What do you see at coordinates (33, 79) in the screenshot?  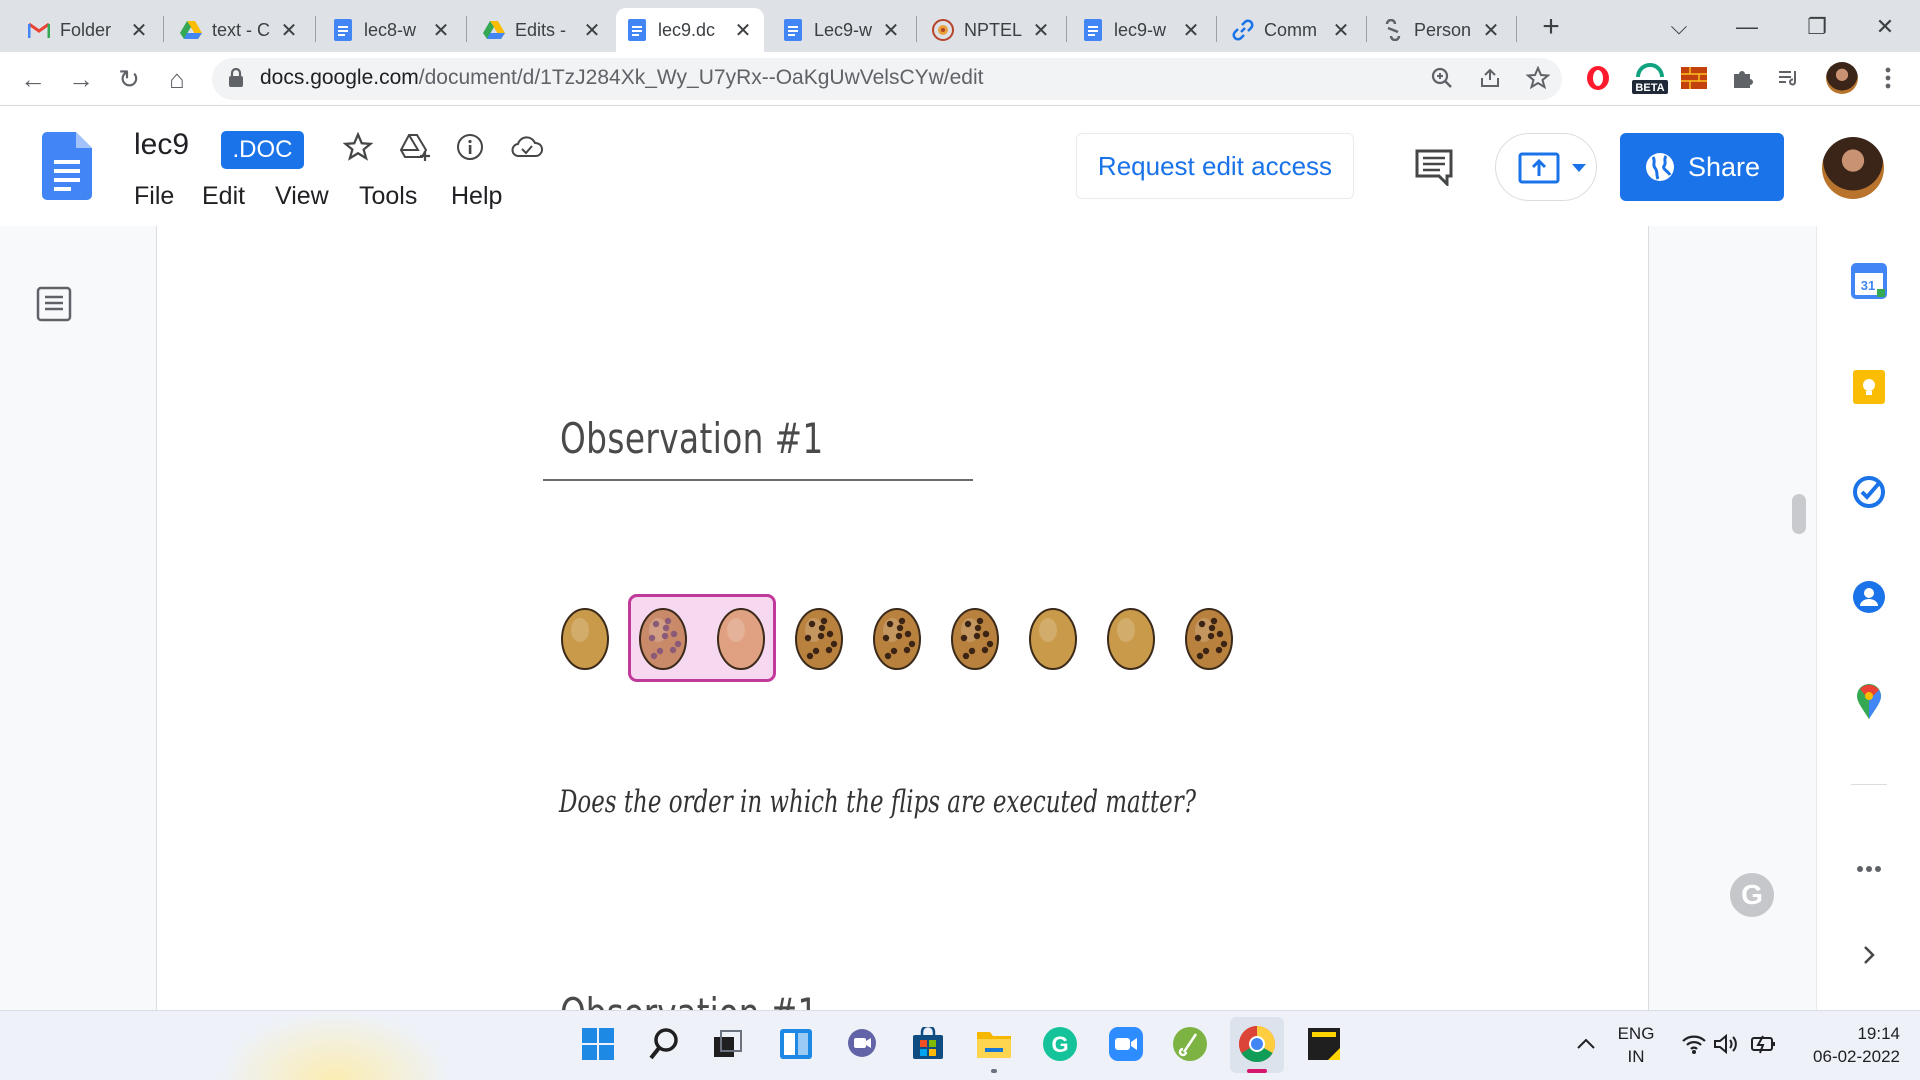 I see `back-arrow-icon: ←` at bounding box center [33, 79].